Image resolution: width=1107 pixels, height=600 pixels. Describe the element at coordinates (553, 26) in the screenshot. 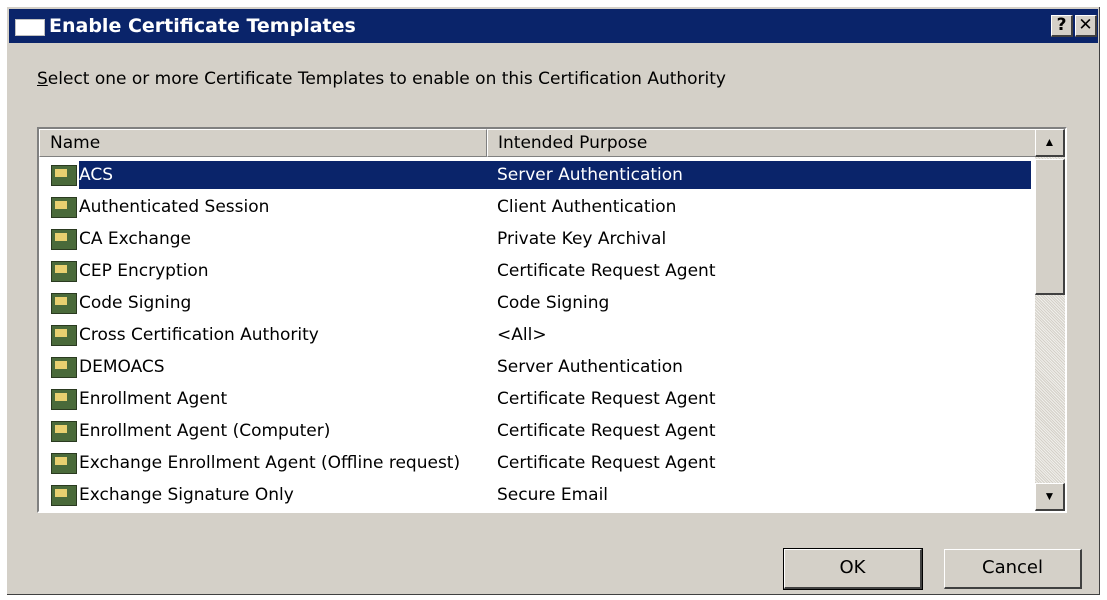

I see `title-bar: Enable Certificate Templates ? ✕` at that location.